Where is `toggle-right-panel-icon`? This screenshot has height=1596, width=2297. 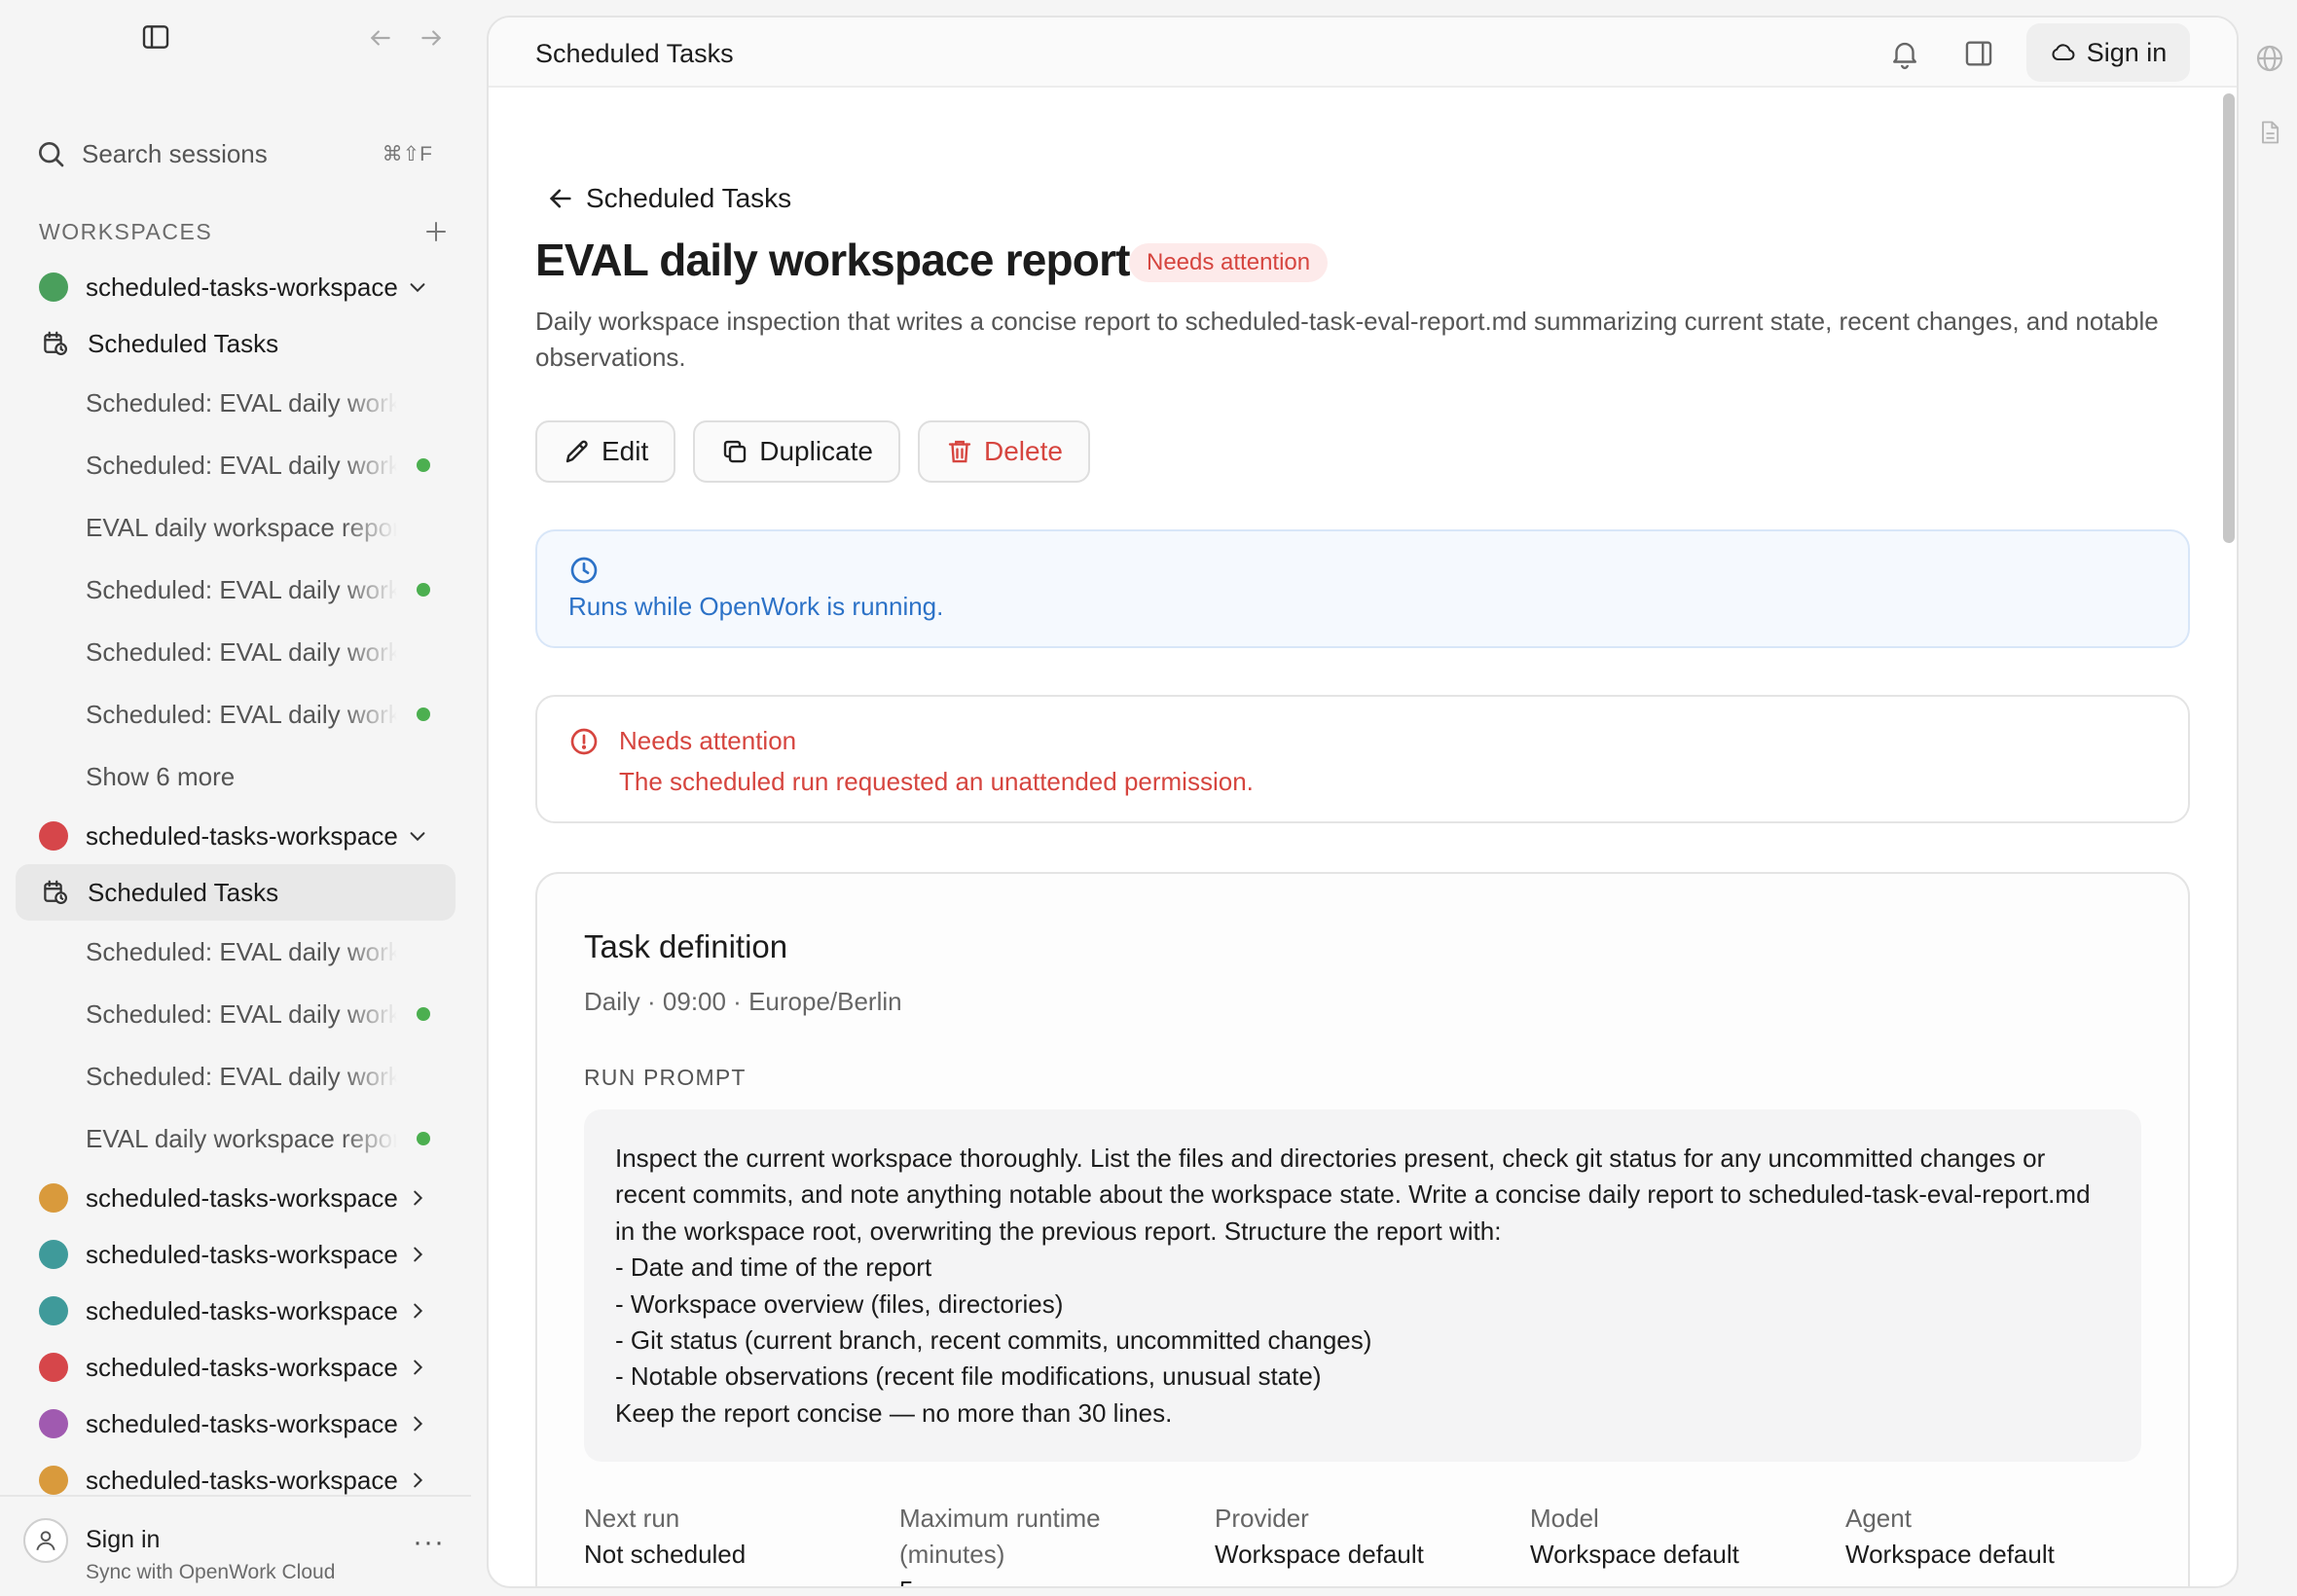
toggle-right-panel-icon is located at coordinates (1978, 53).